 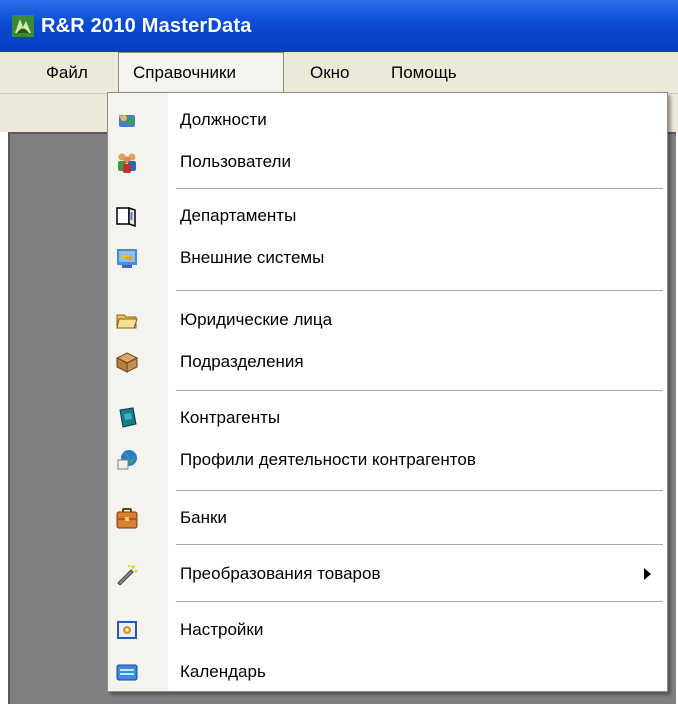 What do you see at coordinates (330, 73) in the screenshot?
I see `menu-window: Окно` at bounding box center [330, 73].